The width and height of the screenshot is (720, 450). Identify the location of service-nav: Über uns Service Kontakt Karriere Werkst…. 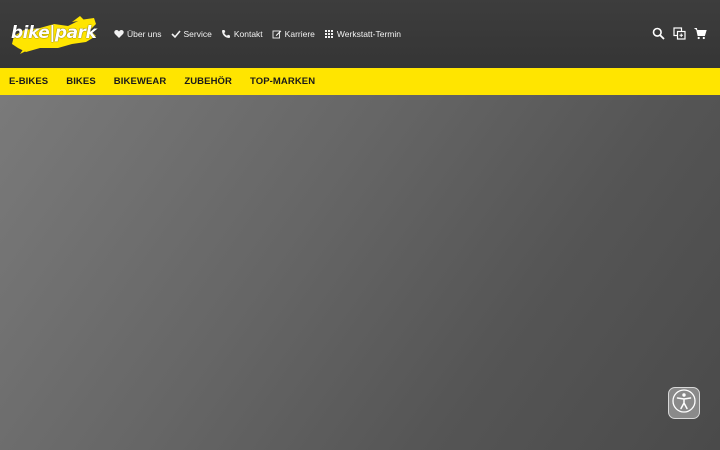
(262, 34).